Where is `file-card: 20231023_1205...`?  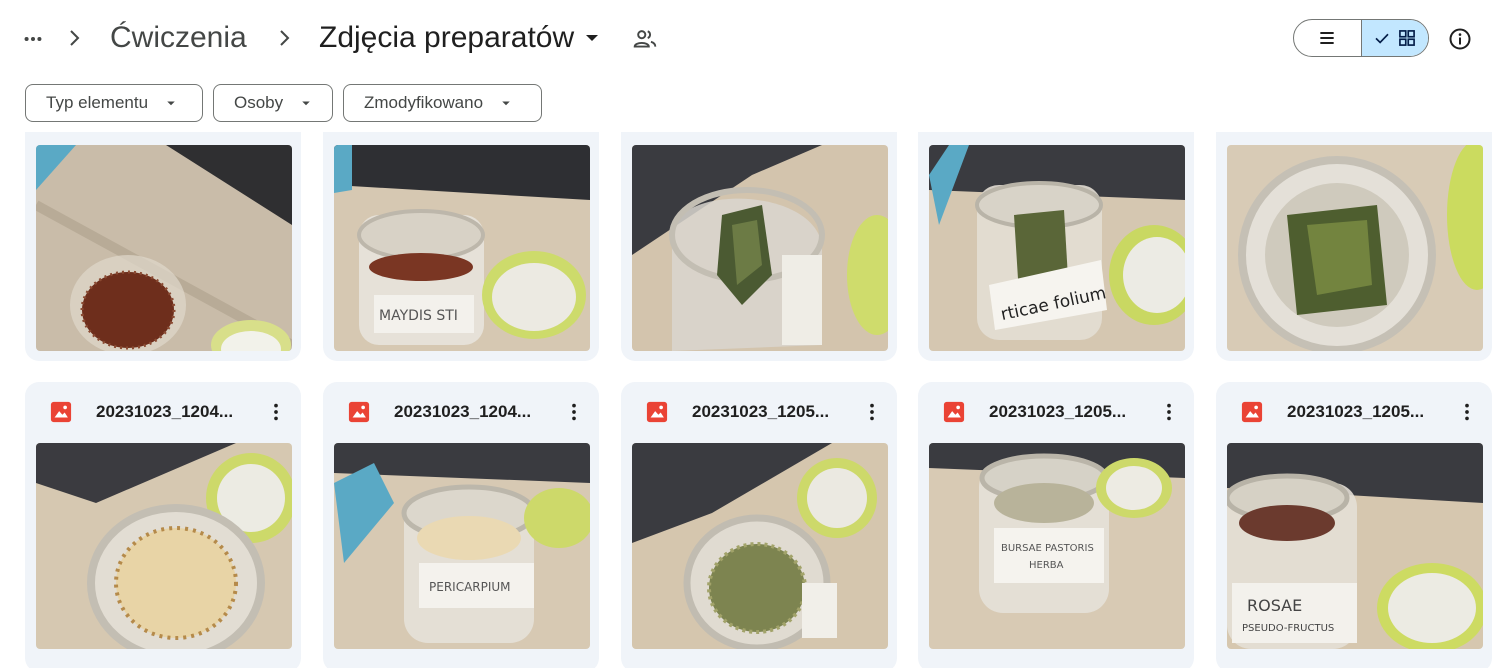
file-card: 20231023_1205... is located at coordinates (759, 525).